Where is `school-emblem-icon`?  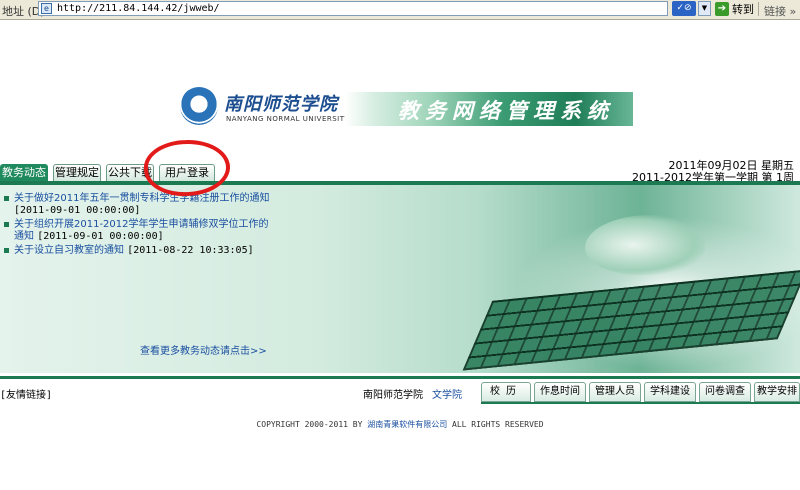 school-emblem-icon is located at coordinates (199, 106).